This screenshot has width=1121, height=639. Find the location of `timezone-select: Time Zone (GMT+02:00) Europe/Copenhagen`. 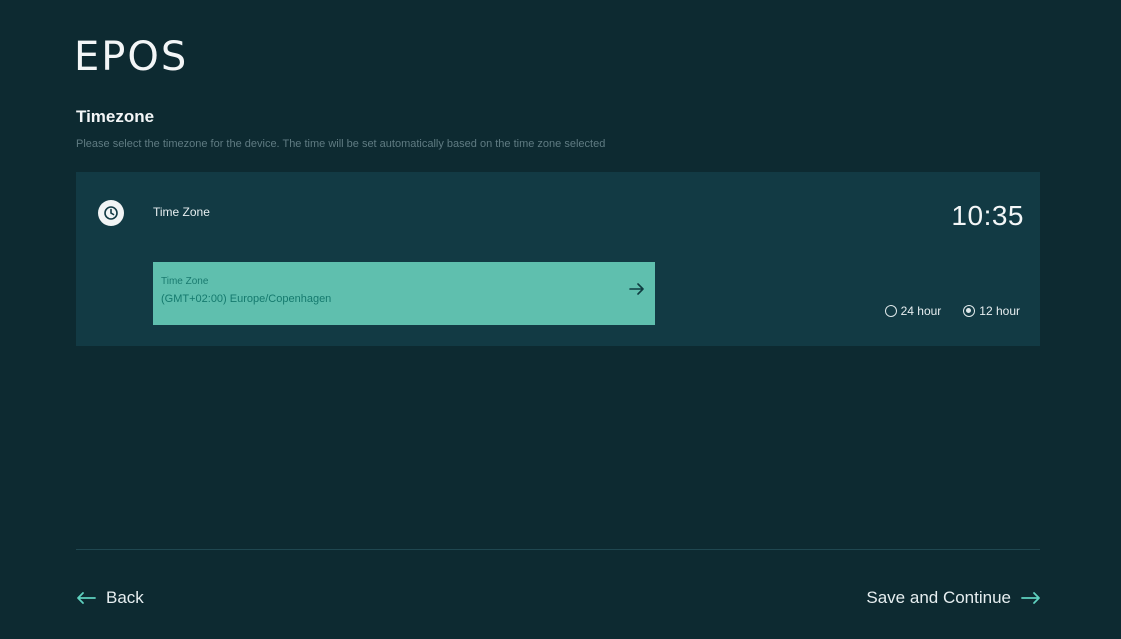

timezone-select: Time Zone (GMT+02:00) Europe/Copenhagen is located at coordinates (404, 293).